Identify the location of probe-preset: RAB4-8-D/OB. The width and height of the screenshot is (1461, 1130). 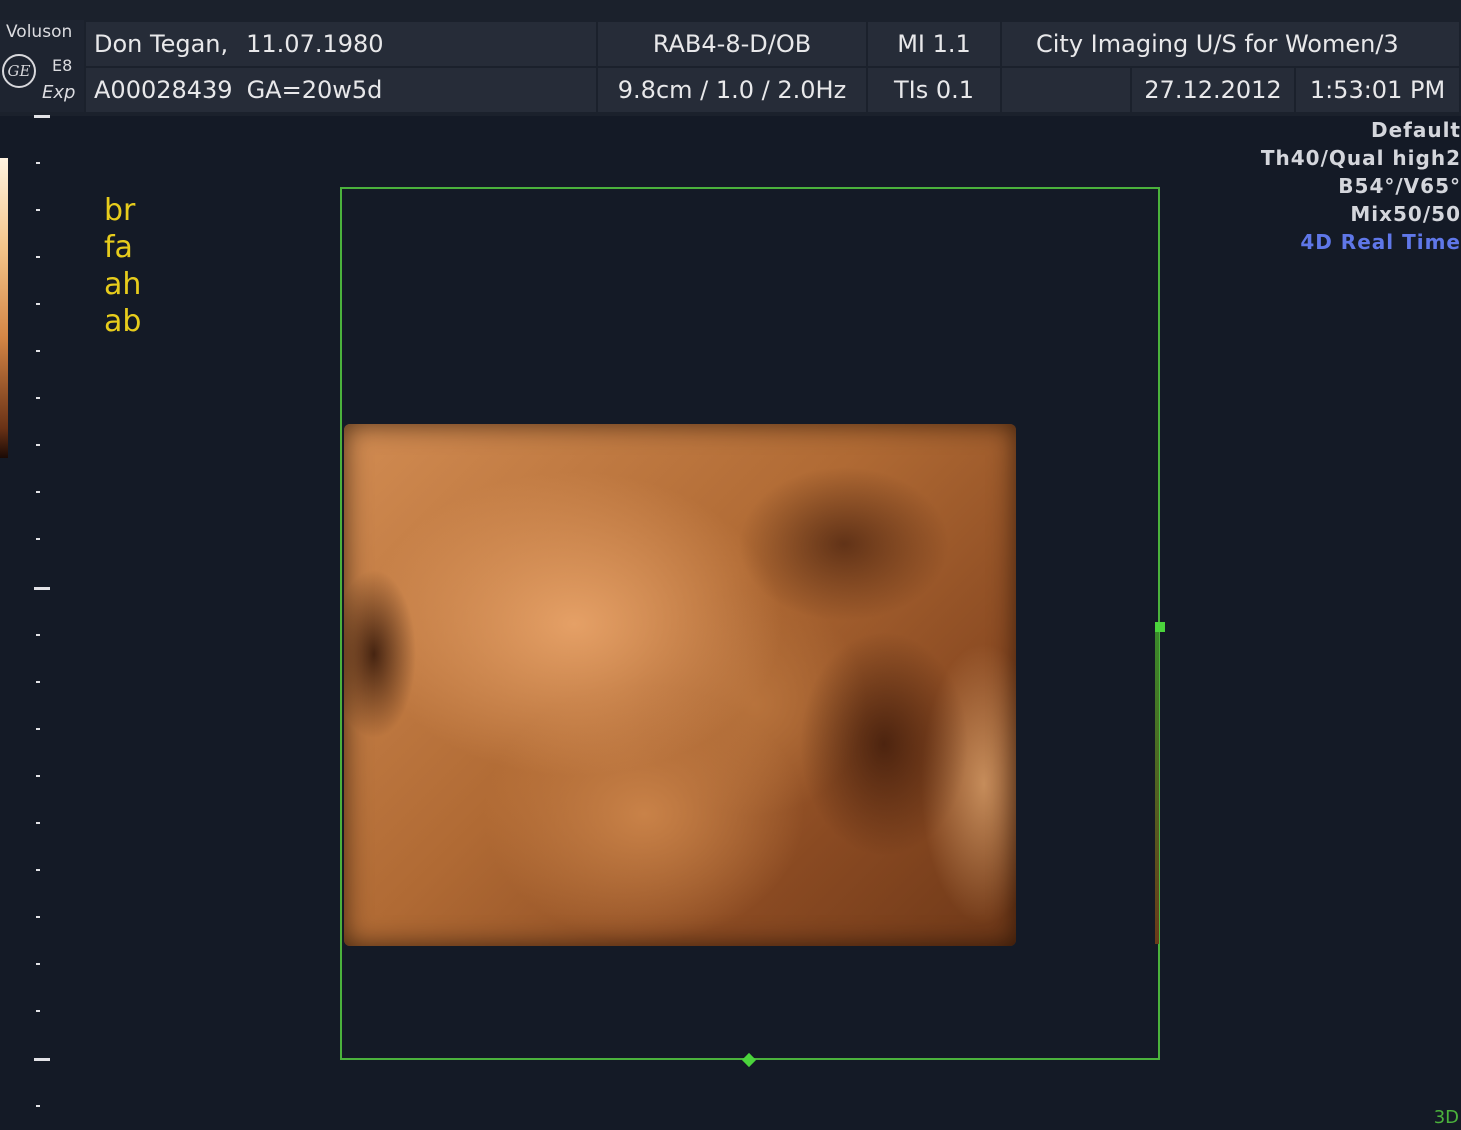
(733, 44).